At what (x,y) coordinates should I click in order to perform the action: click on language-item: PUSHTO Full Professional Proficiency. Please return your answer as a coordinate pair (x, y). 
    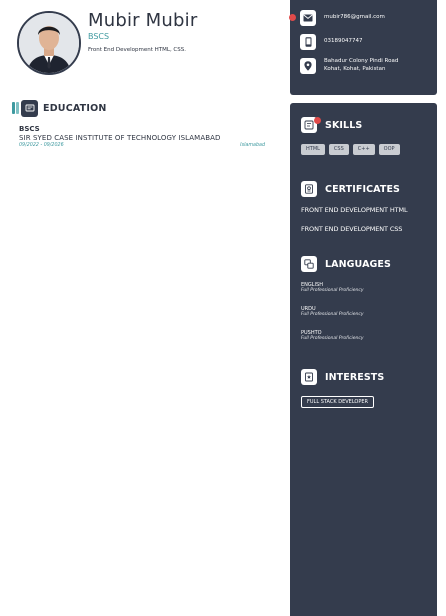
    Looking at the image, I should click on (332, 335).